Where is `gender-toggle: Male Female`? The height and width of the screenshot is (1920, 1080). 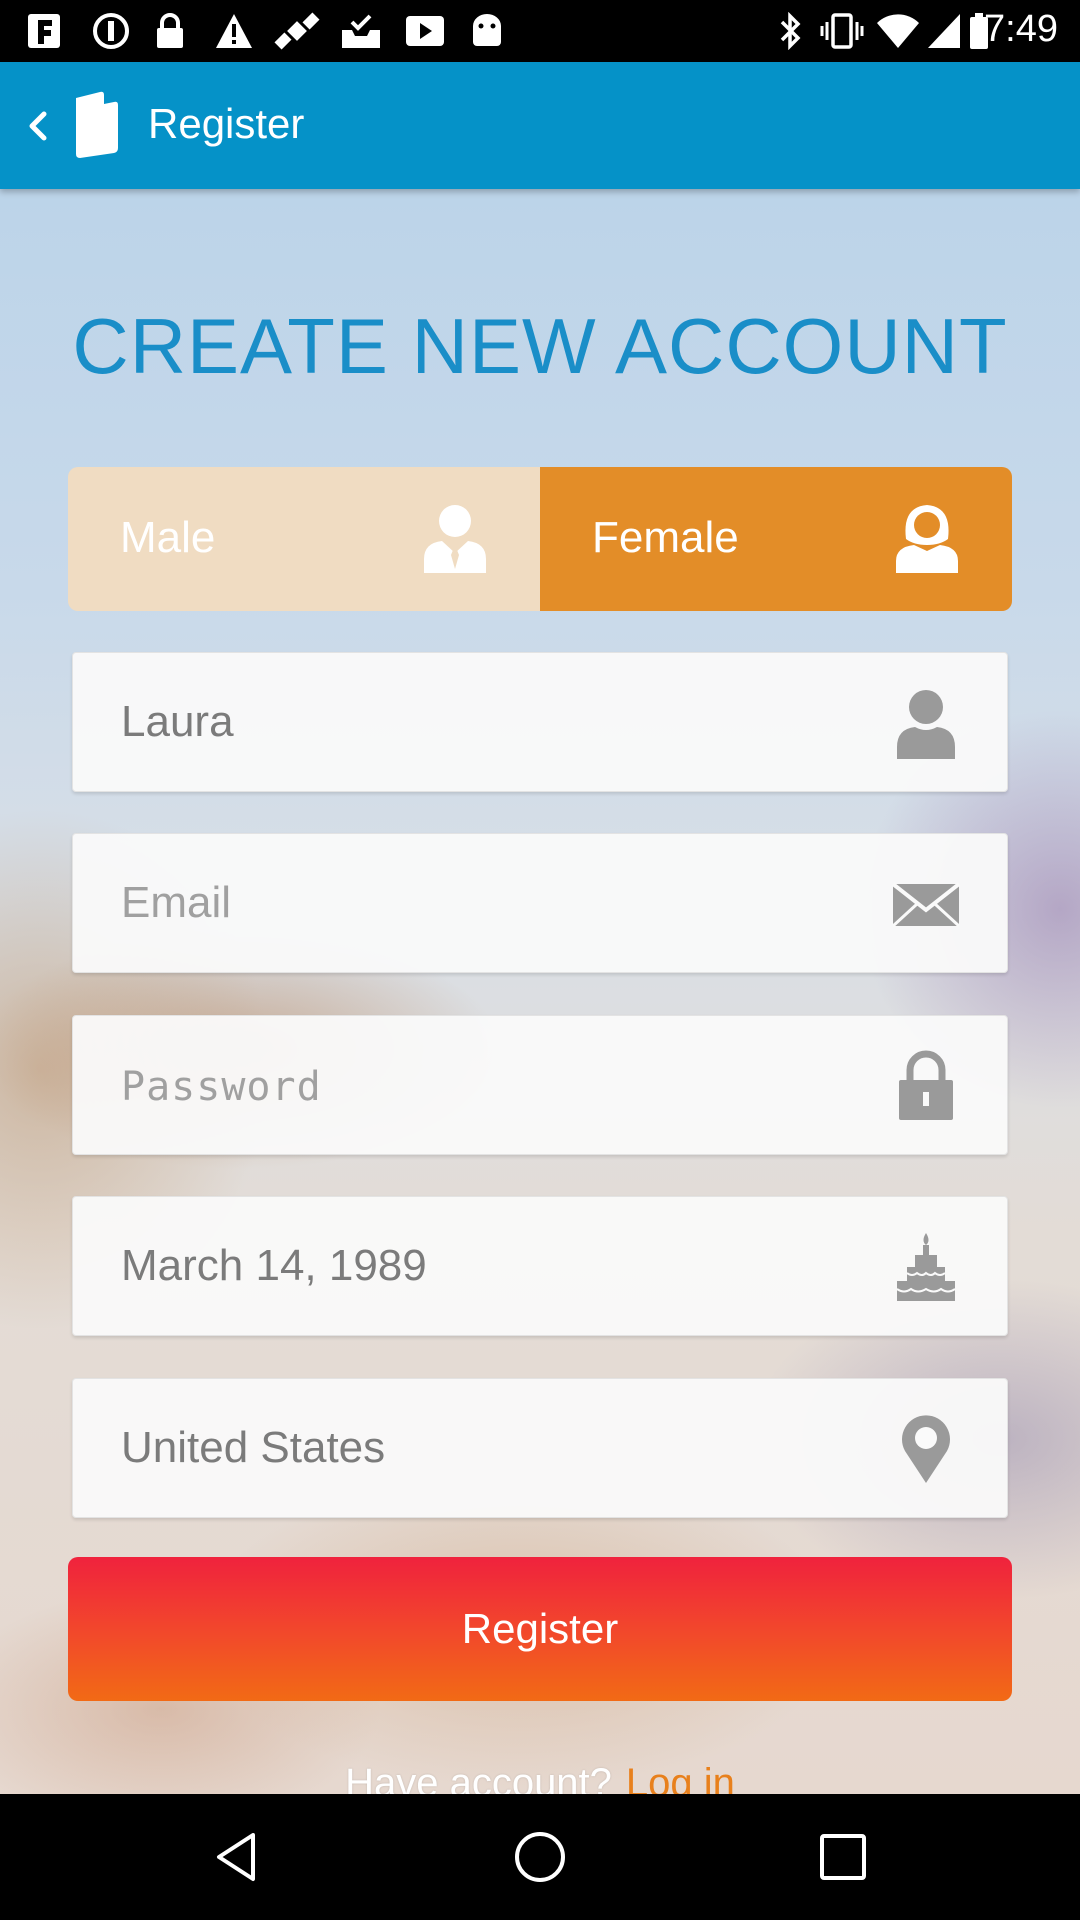
gender-toggle: Male Female is located at coordinates (540, 539).